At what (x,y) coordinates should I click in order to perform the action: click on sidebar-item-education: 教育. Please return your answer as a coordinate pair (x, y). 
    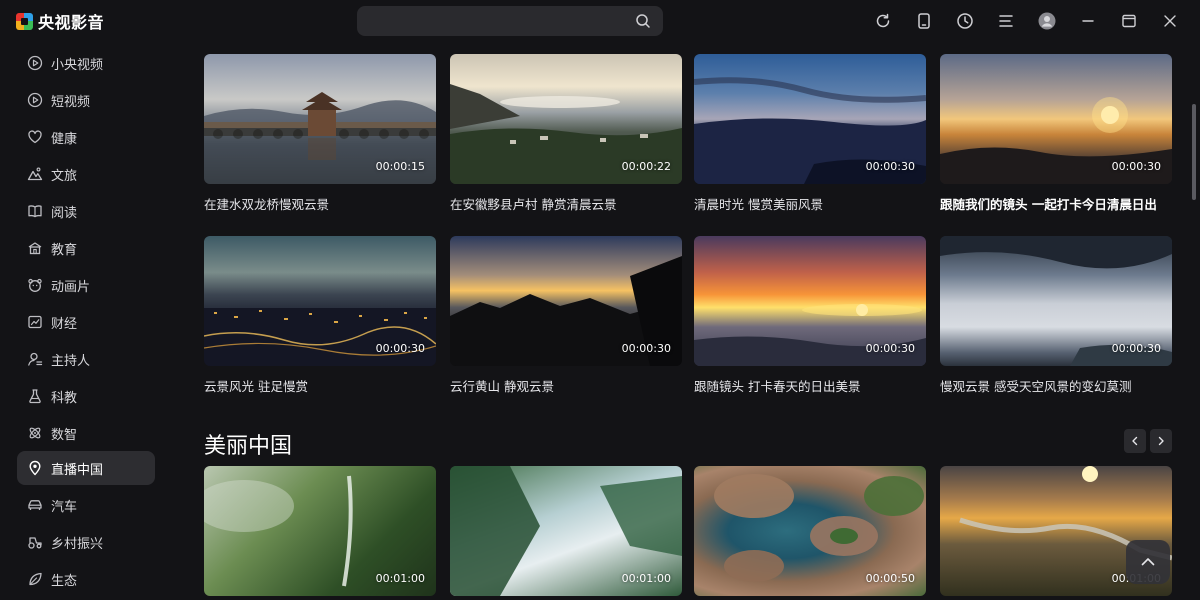
    Looking at the image, I should click on (86, 248).